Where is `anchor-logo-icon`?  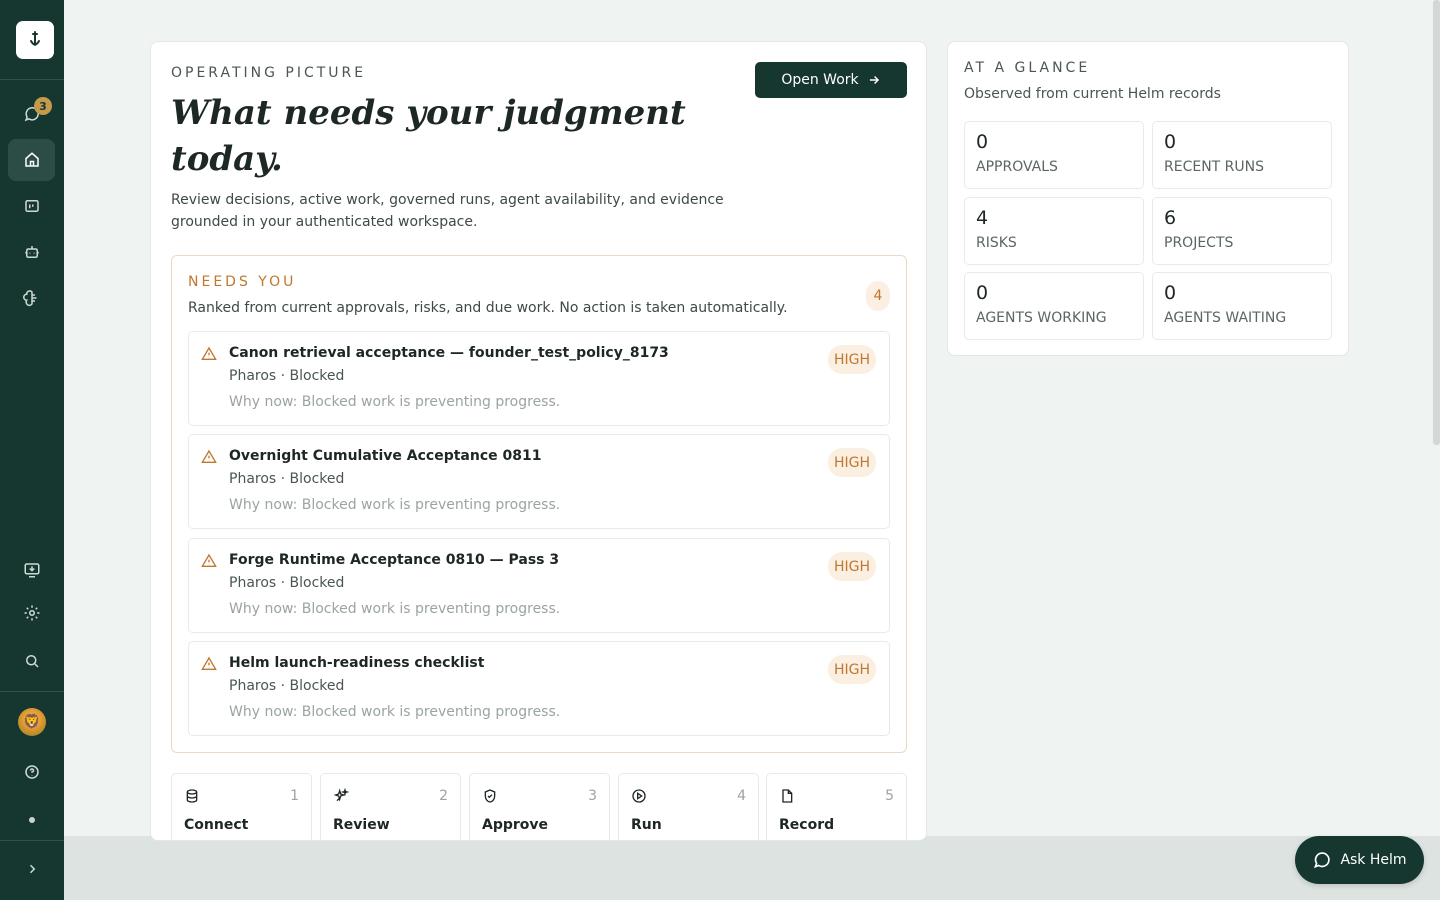 anchor-logo-icon is located at coordinates (35, 38).